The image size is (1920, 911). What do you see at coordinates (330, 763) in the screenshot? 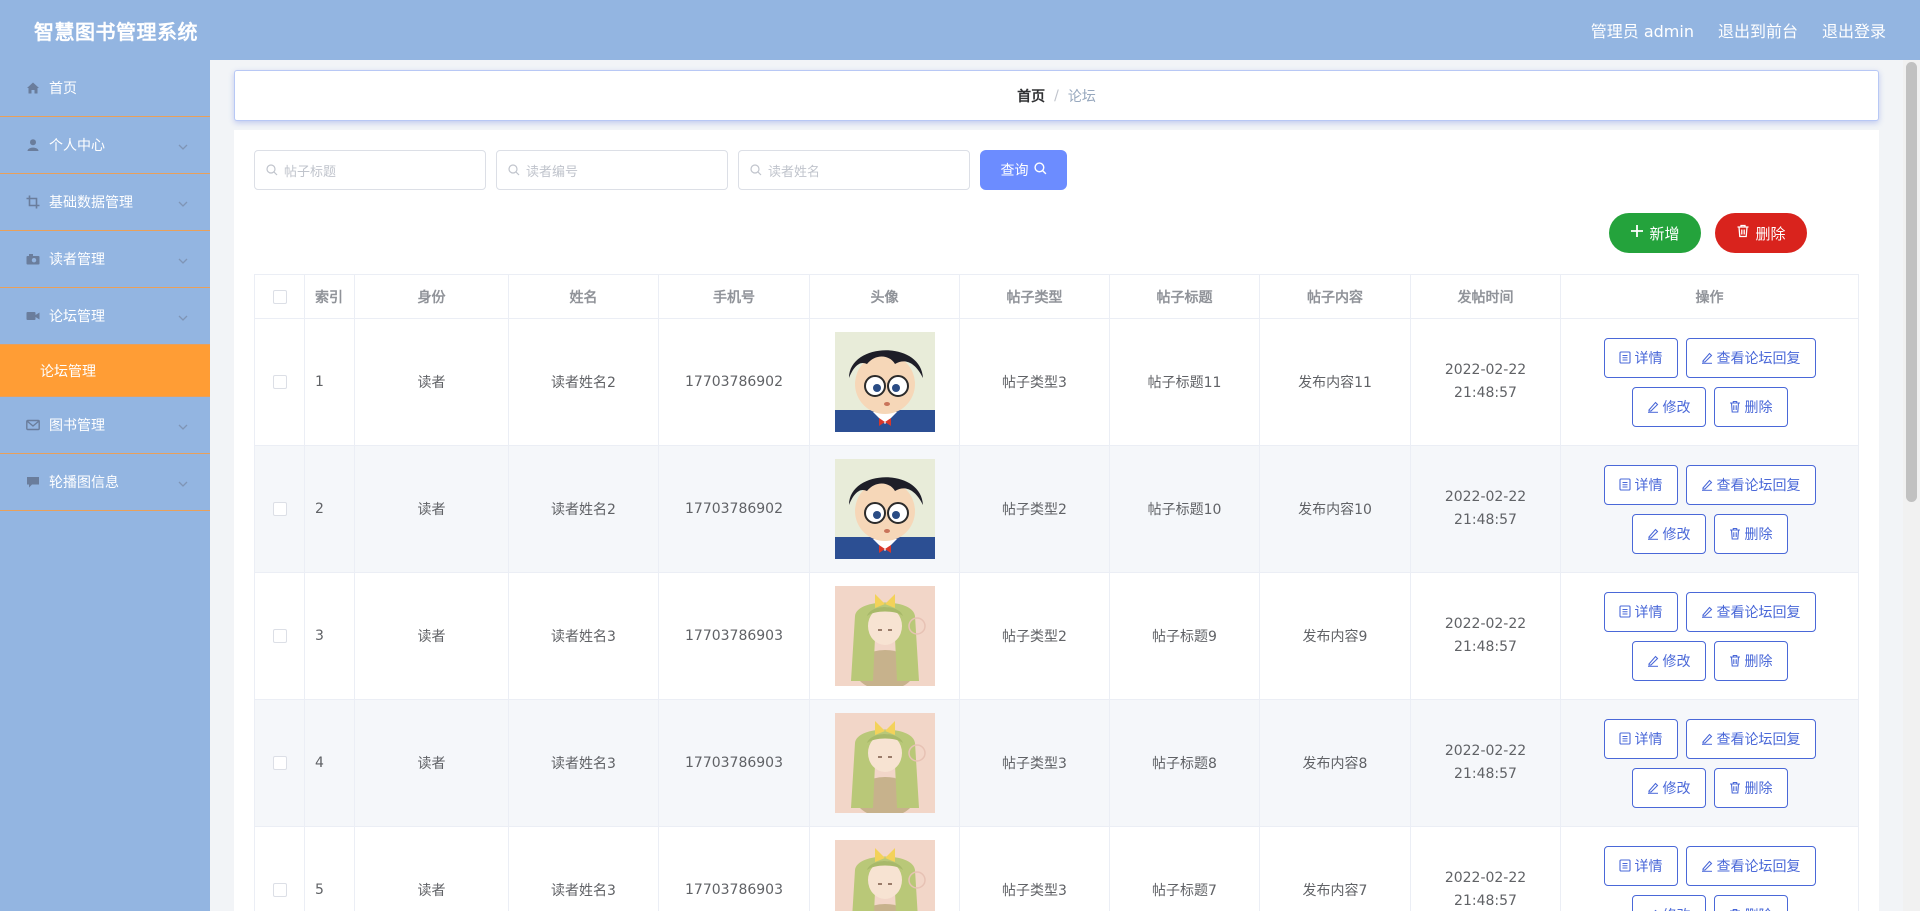
I see `cell-index: 4` at bounding box center [330, 763].